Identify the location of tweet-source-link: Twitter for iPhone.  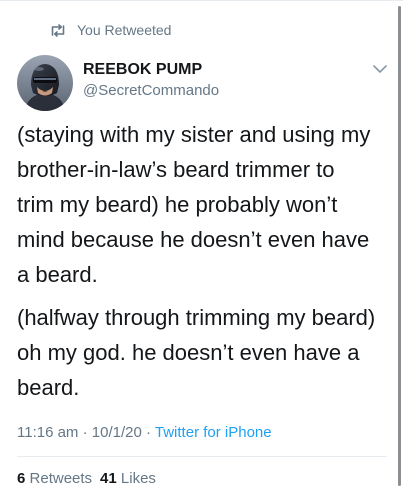
(213, 432).